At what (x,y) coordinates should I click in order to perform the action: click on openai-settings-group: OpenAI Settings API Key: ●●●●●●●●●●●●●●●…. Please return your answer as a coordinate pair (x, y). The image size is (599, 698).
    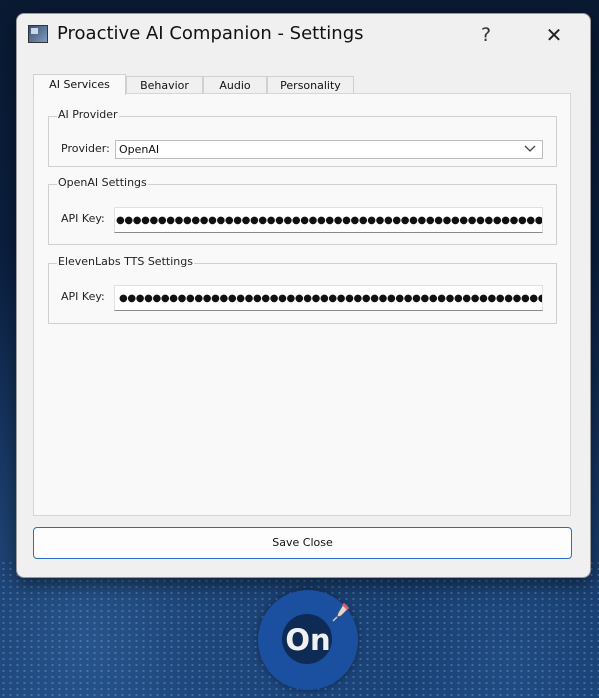
    Looking at the image, I should click on (302, 210).